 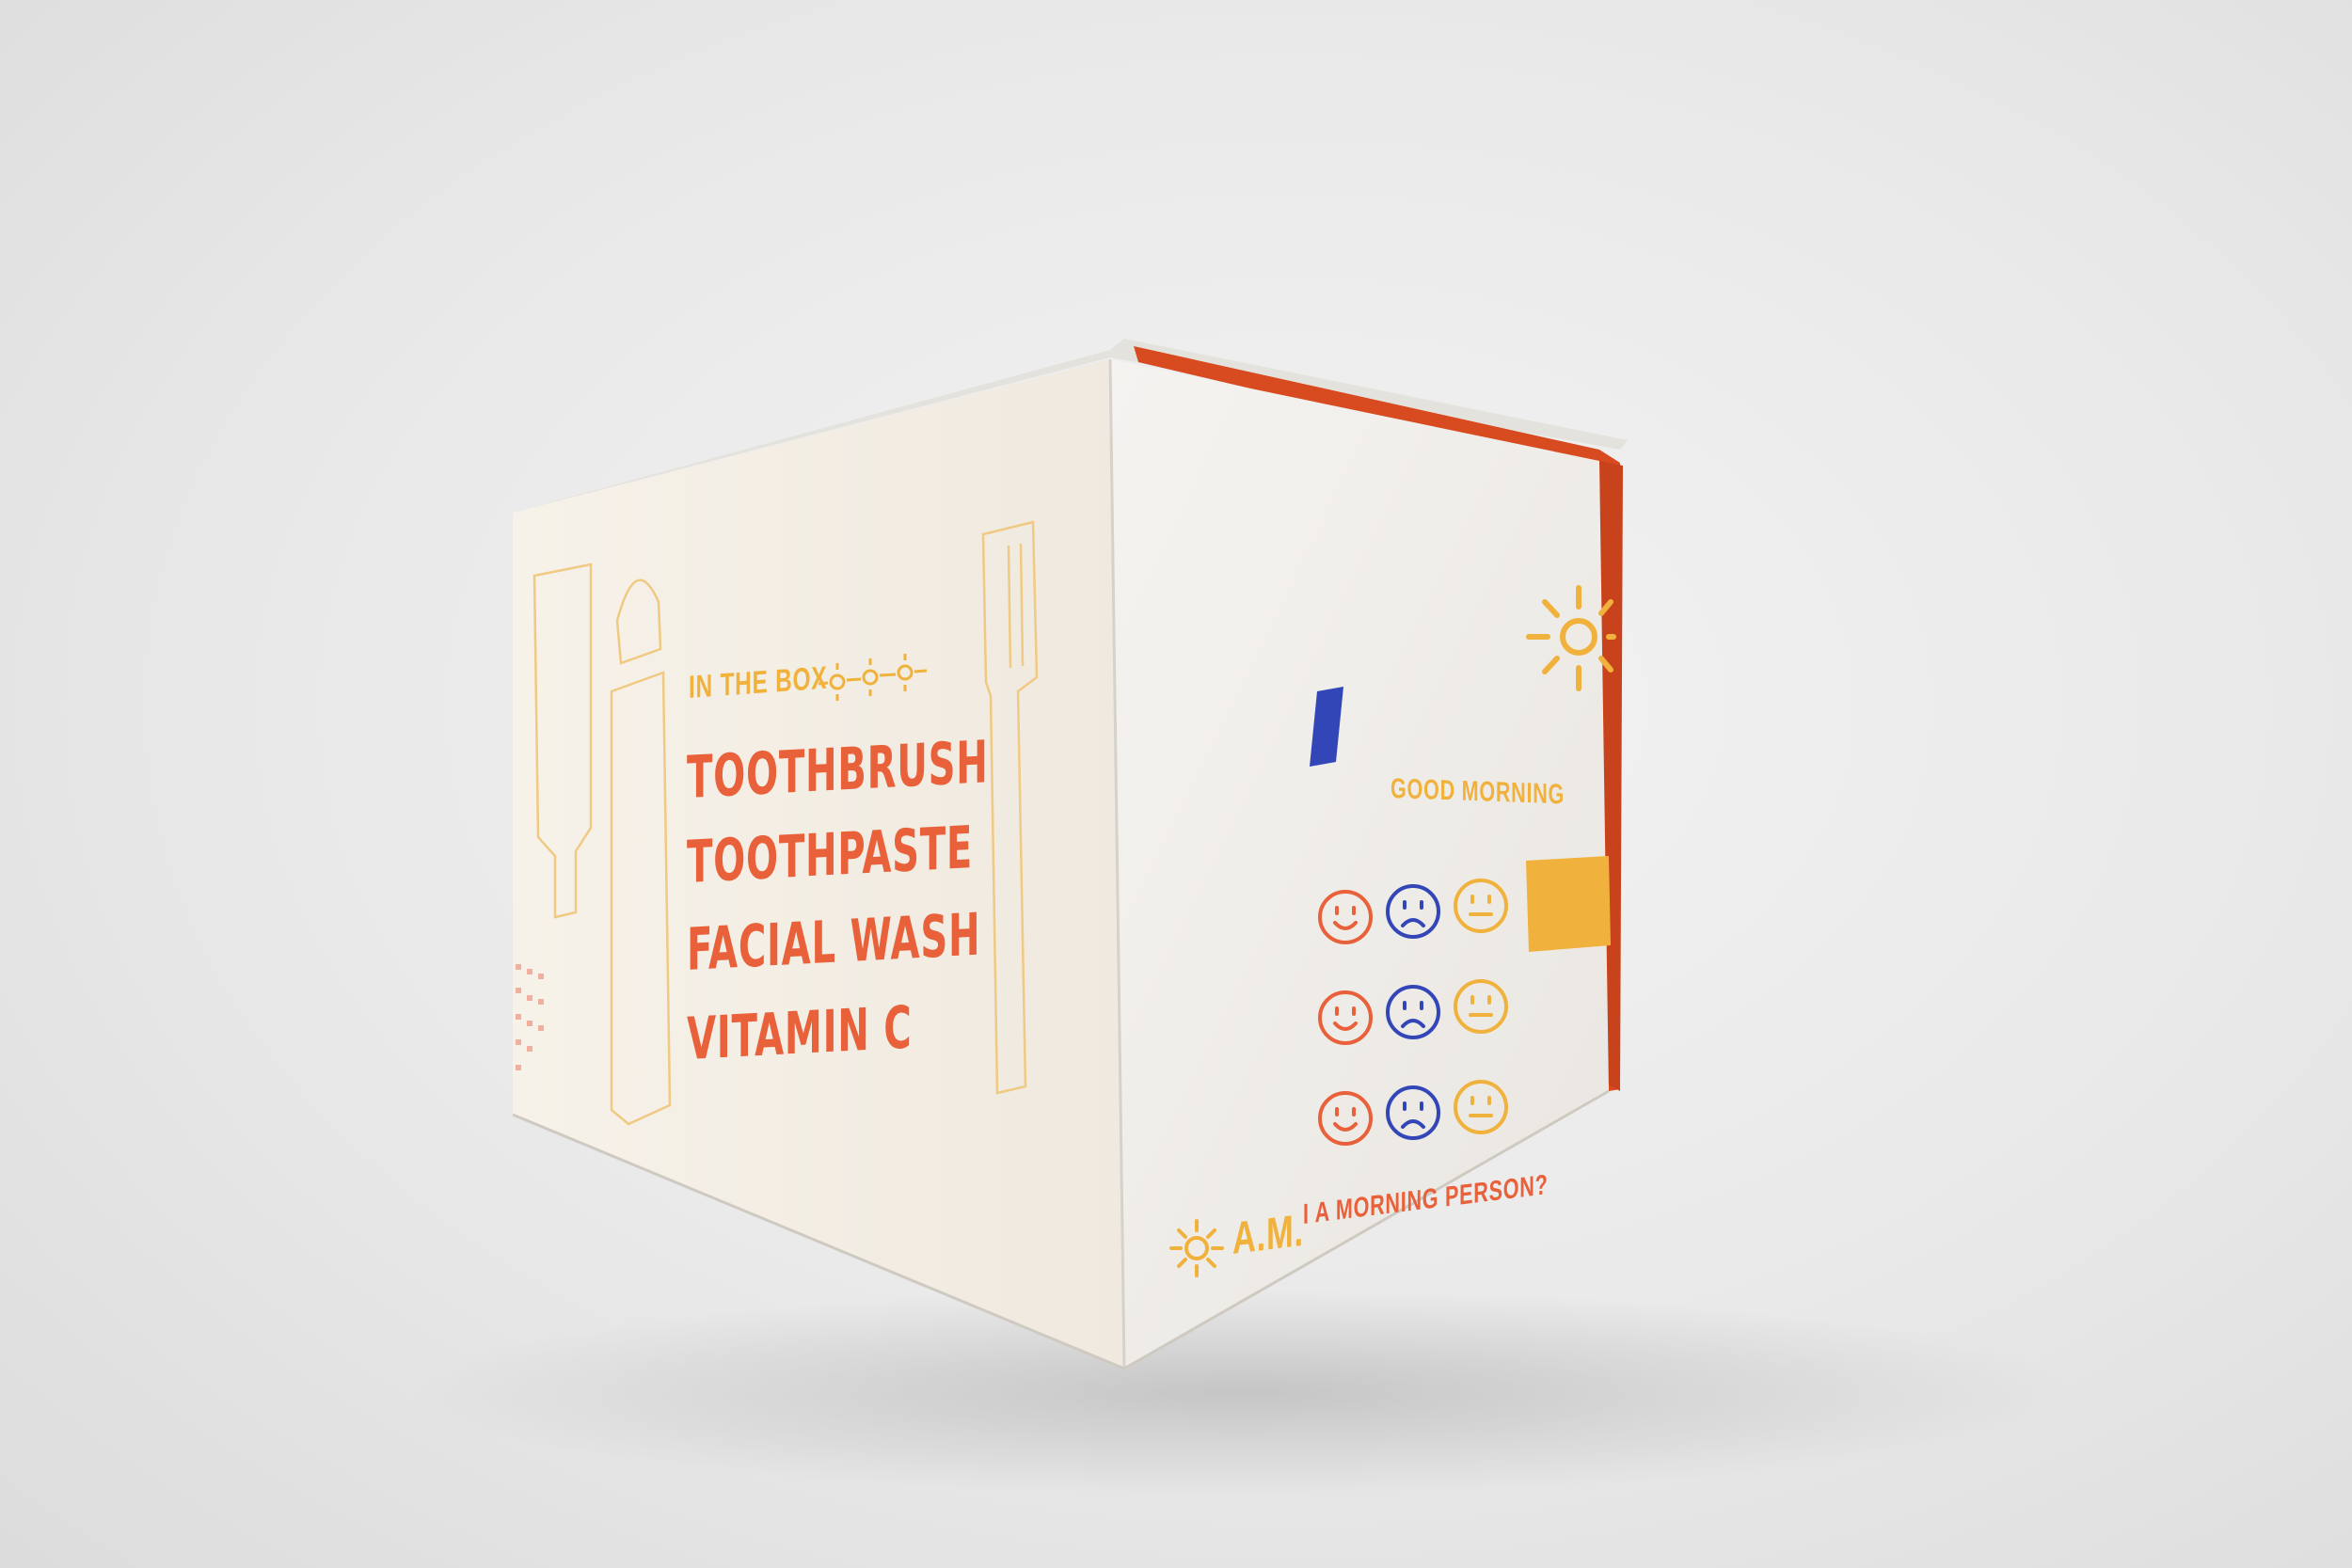 I want to click on list-item-vitamin-c: VITAMIN C, so click(x=800, y=1032).